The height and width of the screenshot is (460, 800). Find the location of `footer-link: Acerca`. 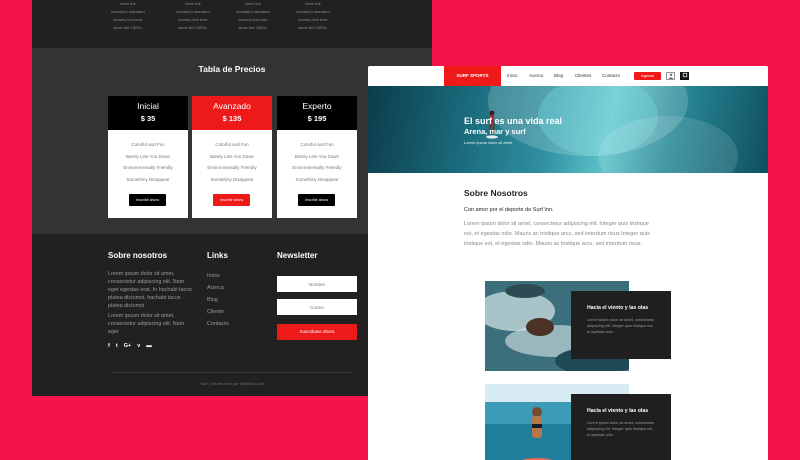

footer-link: Acerca is located at coordinates (218, 288).